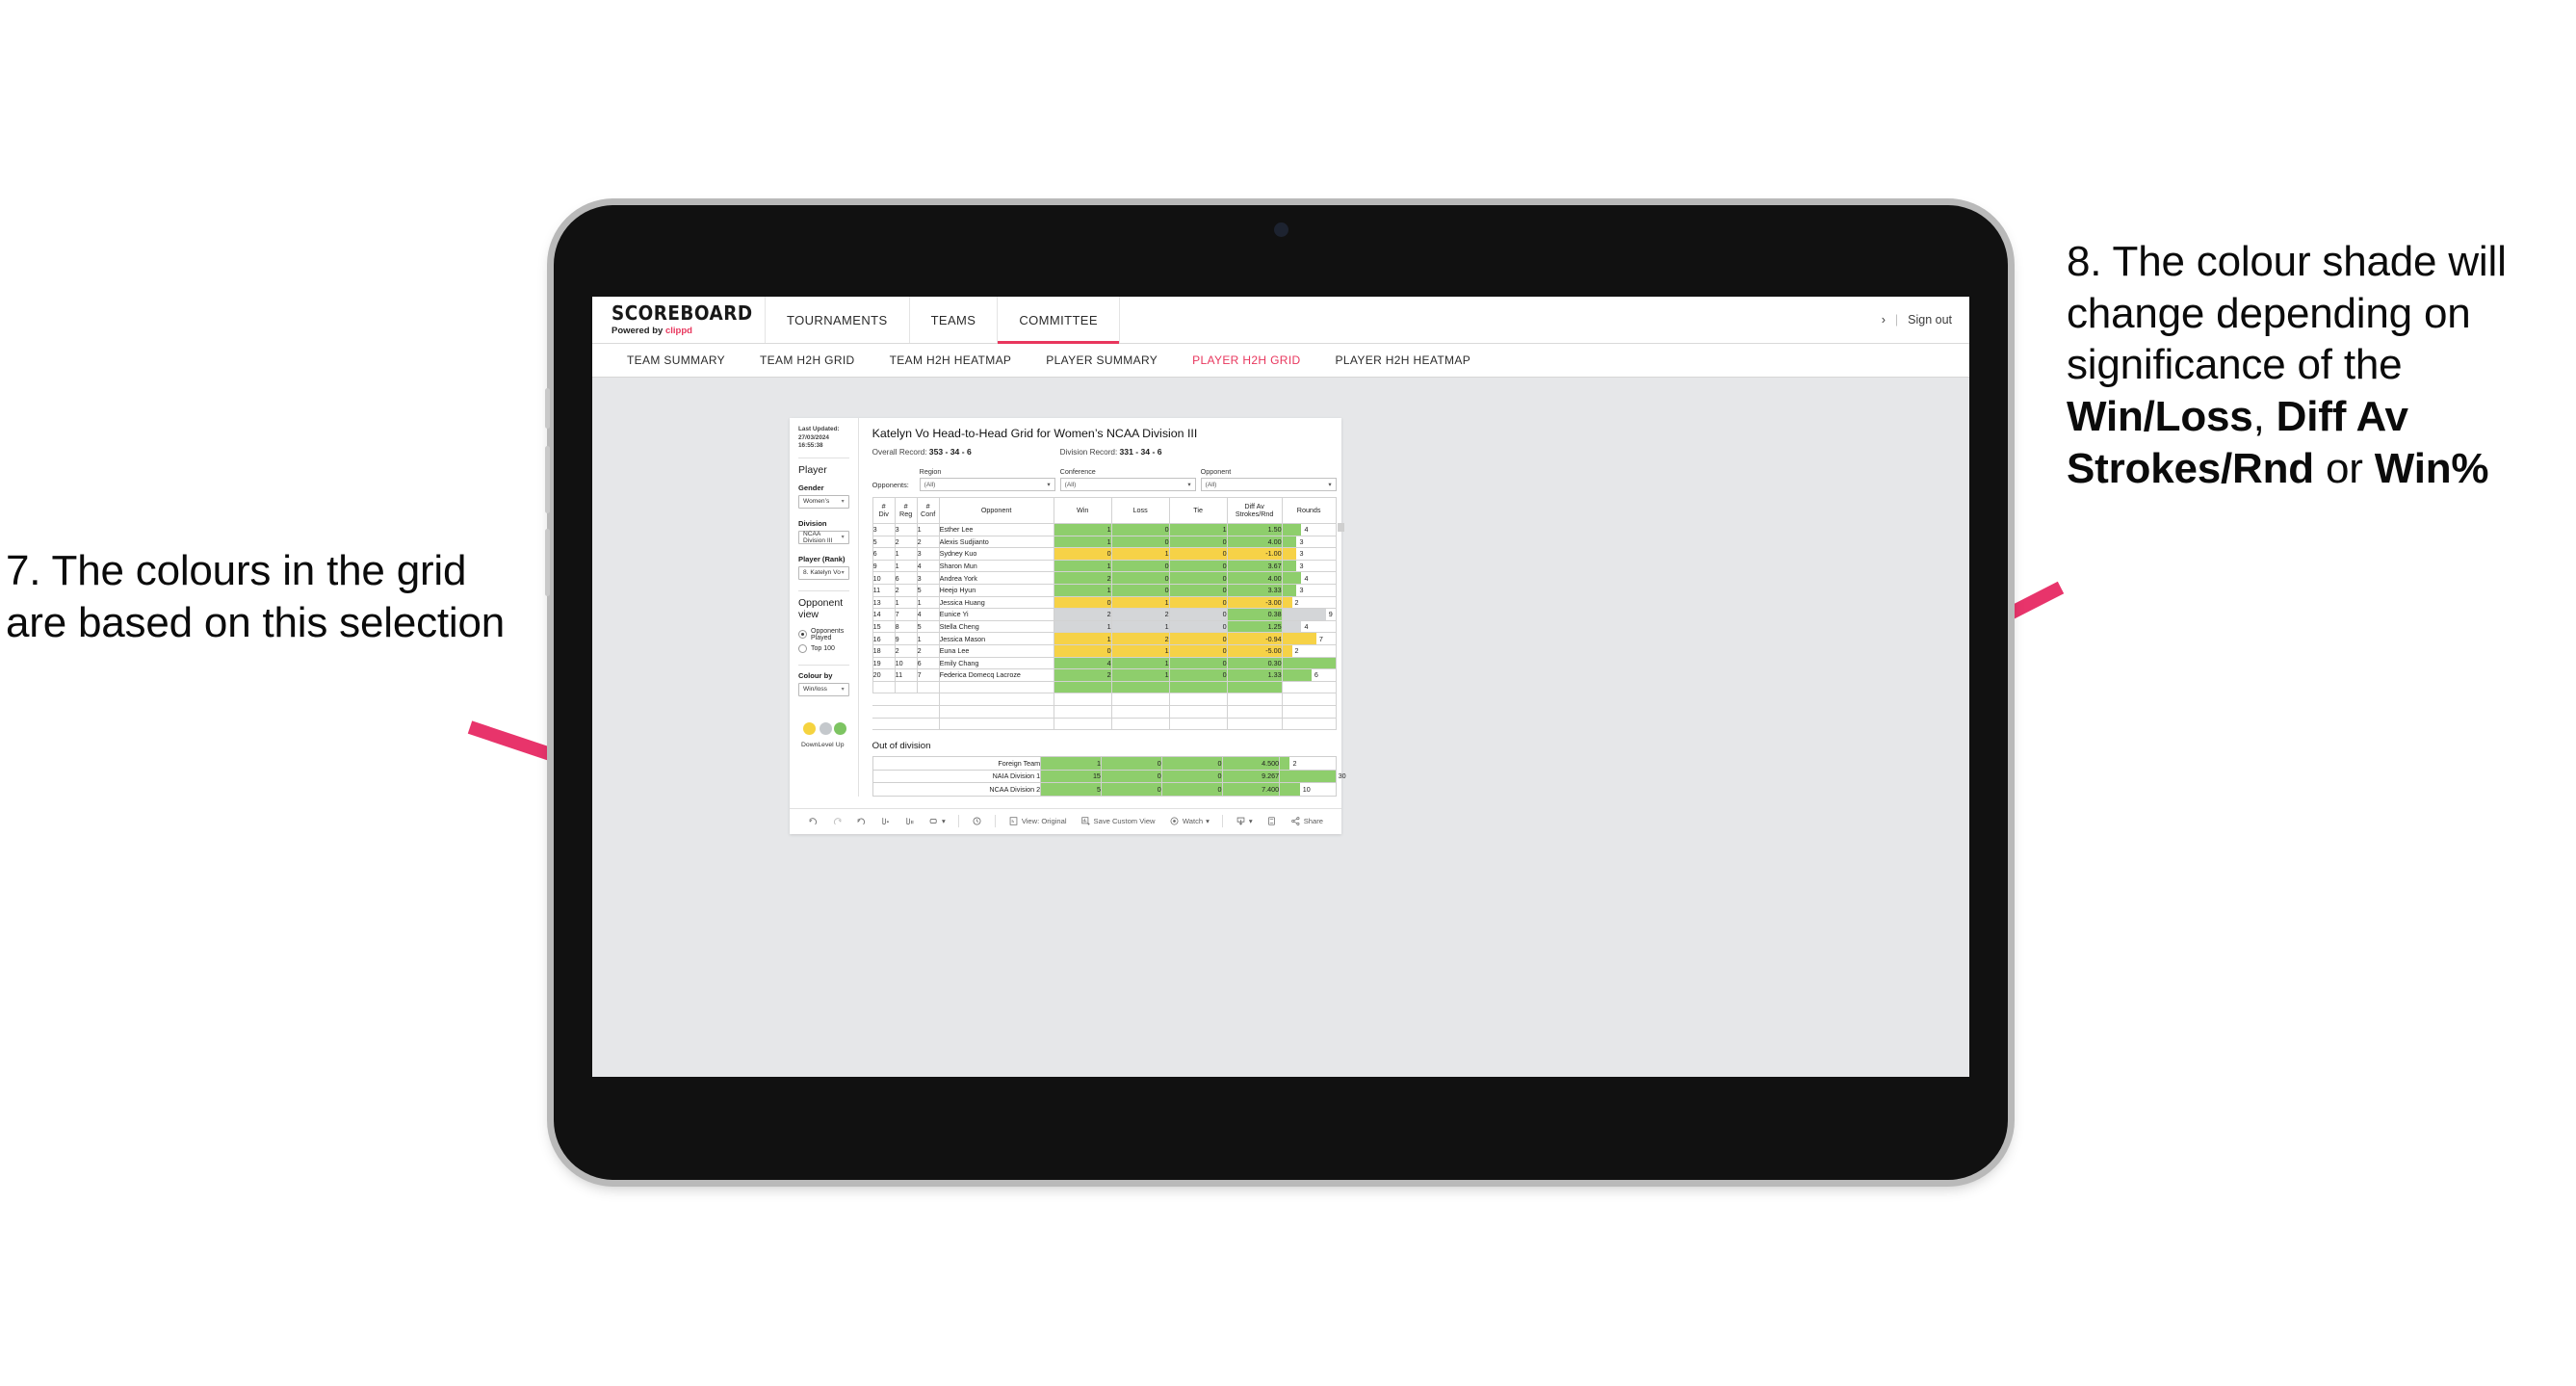 This screenshot has height=1386, width=2576. What do you see at coordinates (1140, 650) in the screenshot?
I see `cell-loss: 1` at bounding box center [1140, 650].